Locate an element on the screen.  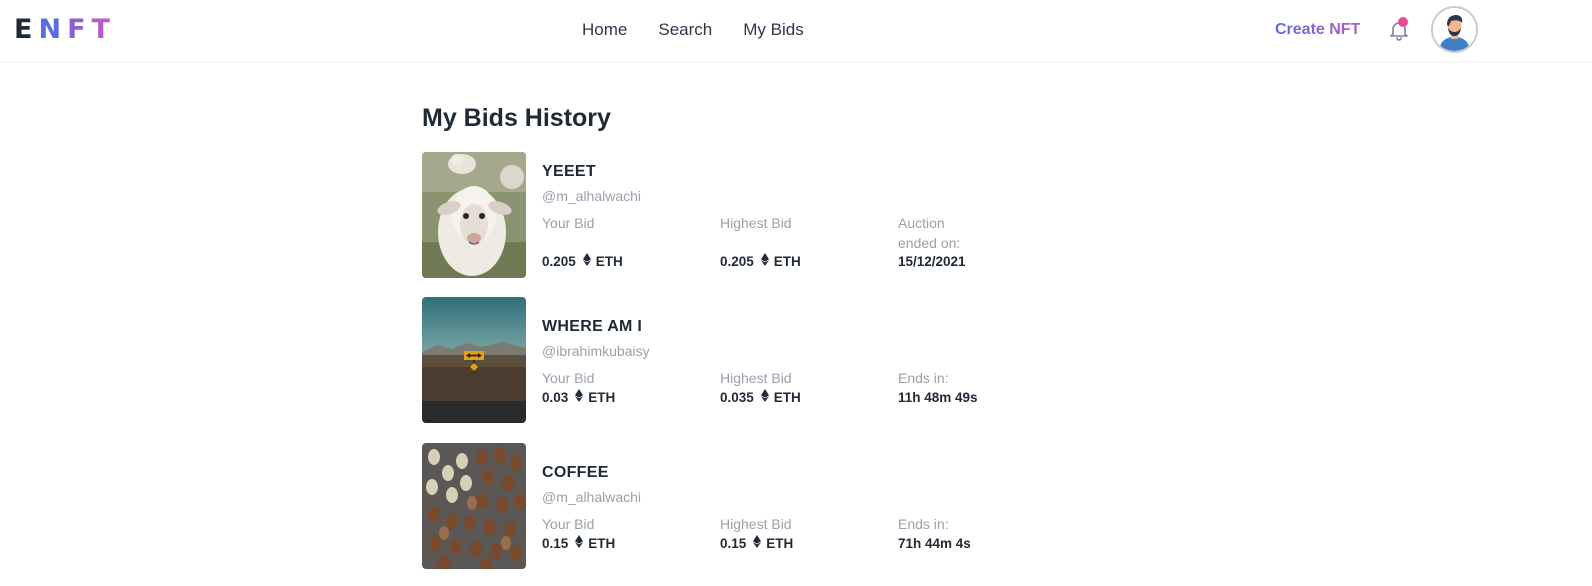
your-bid-amount: 0.03 is located at coordinates (555, 397).